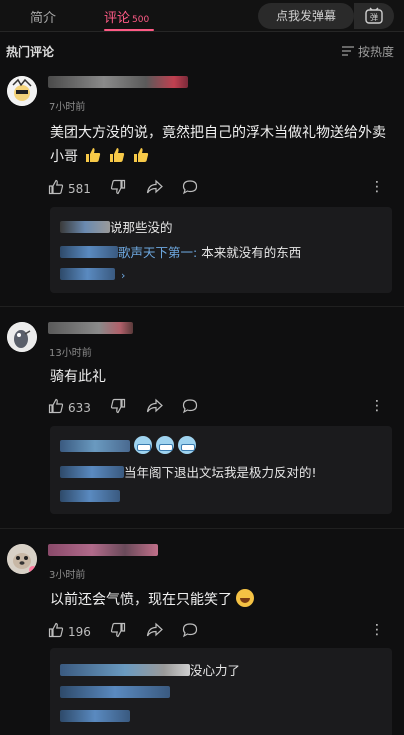 The width and height of the screenshot is (404, 735). I want to click on reply-line, so click(128, 445).